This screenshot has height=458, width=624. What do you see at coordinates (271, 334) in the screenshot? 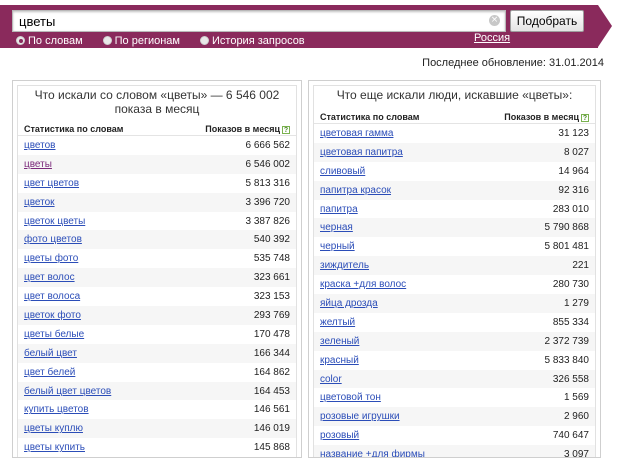
I see `impressions-count: 170 478` at bounding box center [271, 334].